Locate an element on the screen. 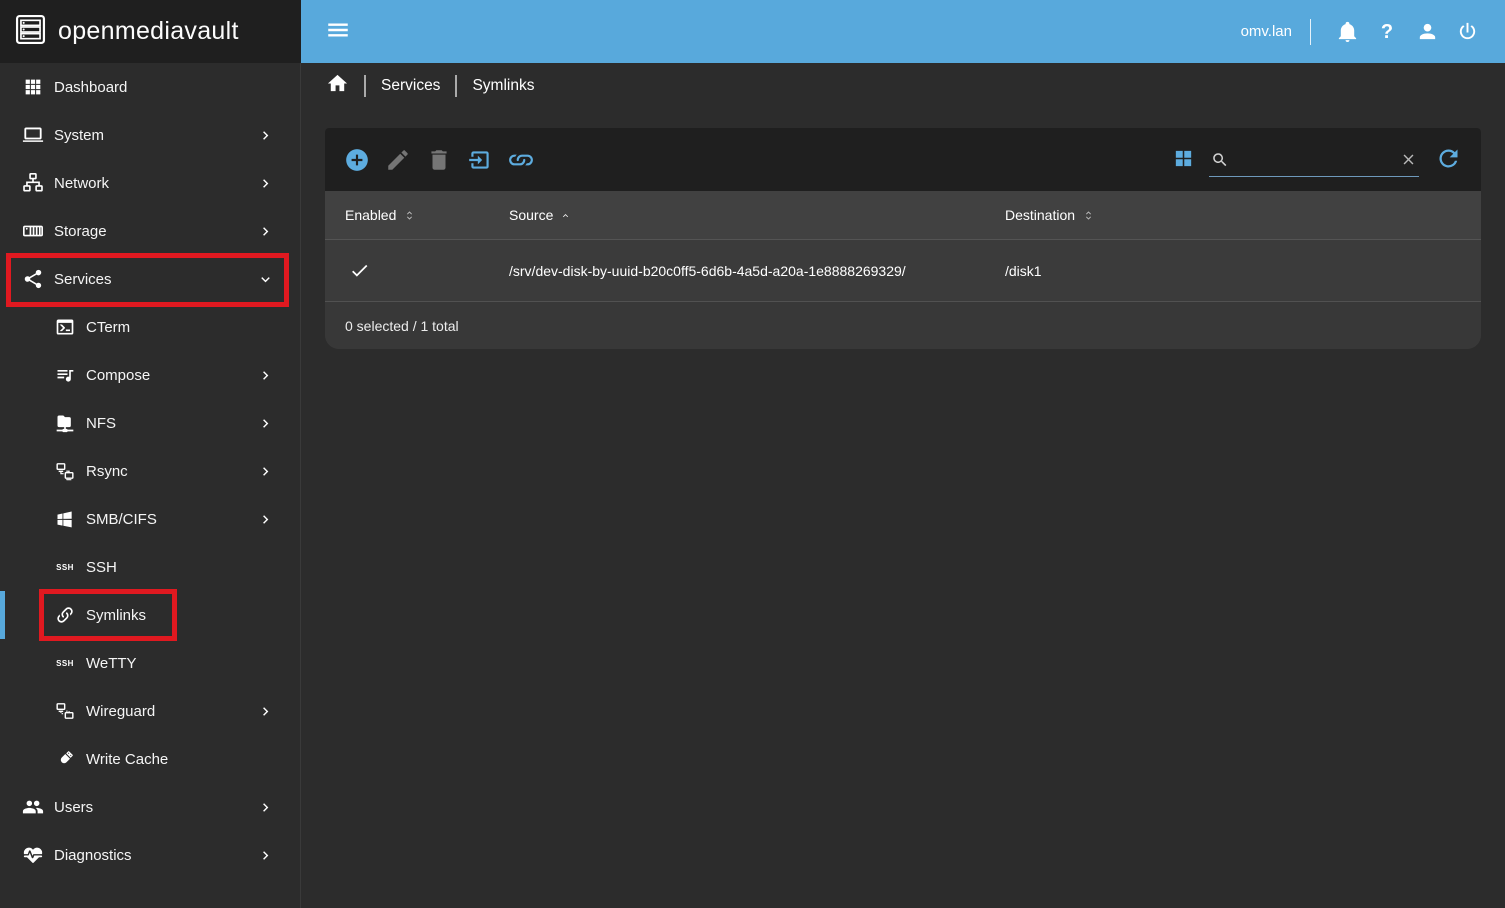 Image resolution: width=1505 pixels, height=908 pixels. sidebar-item-label: SSH is located at coordinates (101, 567).